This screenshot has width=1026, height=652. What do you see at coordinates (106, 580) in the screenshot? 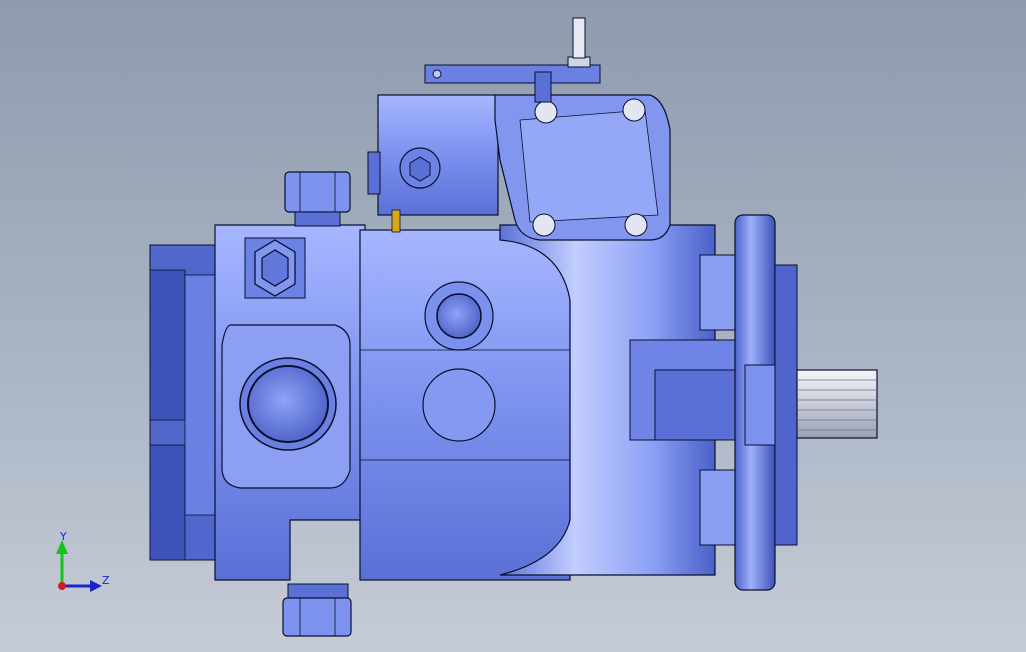
I see `axis-z-label: Z` at bounding box center [106, 580].